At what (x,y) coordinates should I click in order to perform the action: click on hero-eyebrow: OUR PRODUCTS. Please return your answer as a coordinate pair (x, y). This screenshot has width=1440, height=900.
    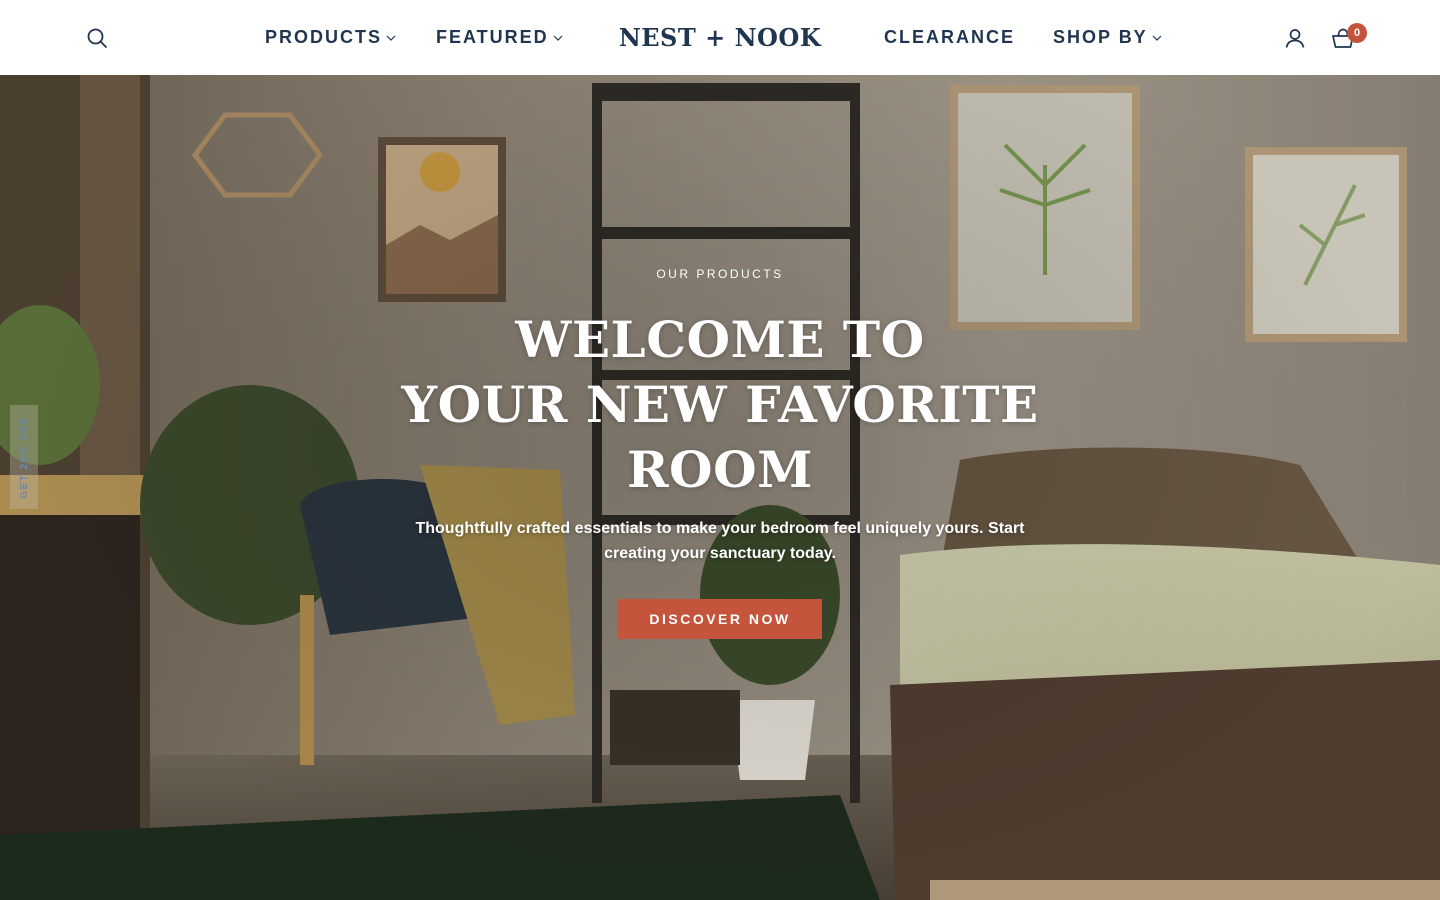
    Looking at the image, I should click on (720, 274).